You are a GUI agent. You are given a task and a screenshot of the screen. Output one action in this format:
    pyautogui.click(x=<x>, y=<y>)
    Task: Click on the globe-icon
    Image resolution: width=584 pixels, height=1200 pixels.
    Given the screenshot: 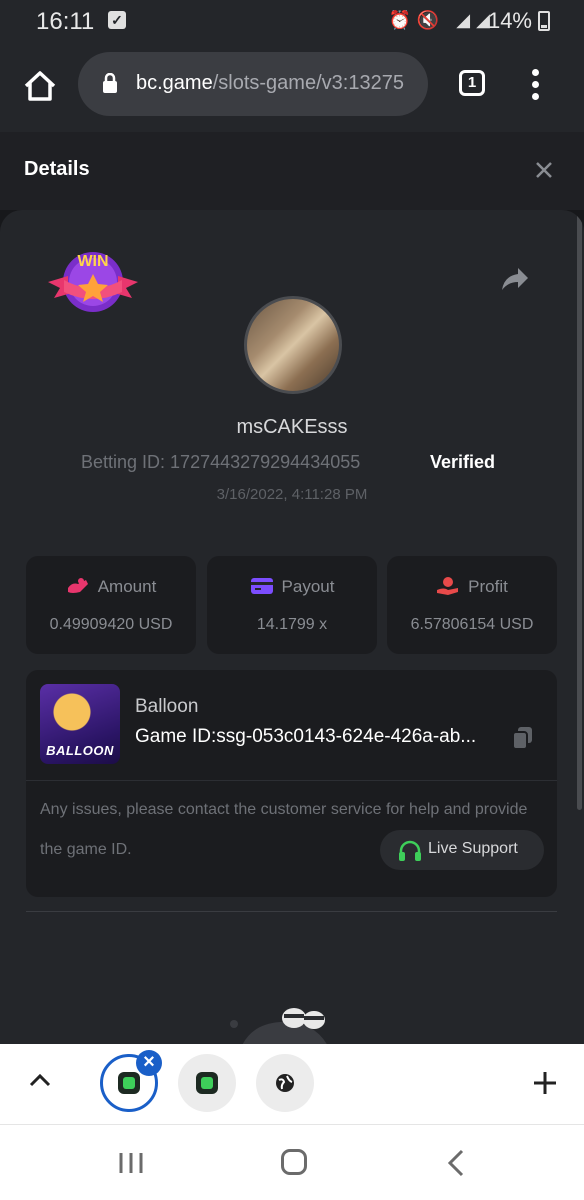 What is the action you would take?
    pyautogui.click(x=285, y=1083)
    